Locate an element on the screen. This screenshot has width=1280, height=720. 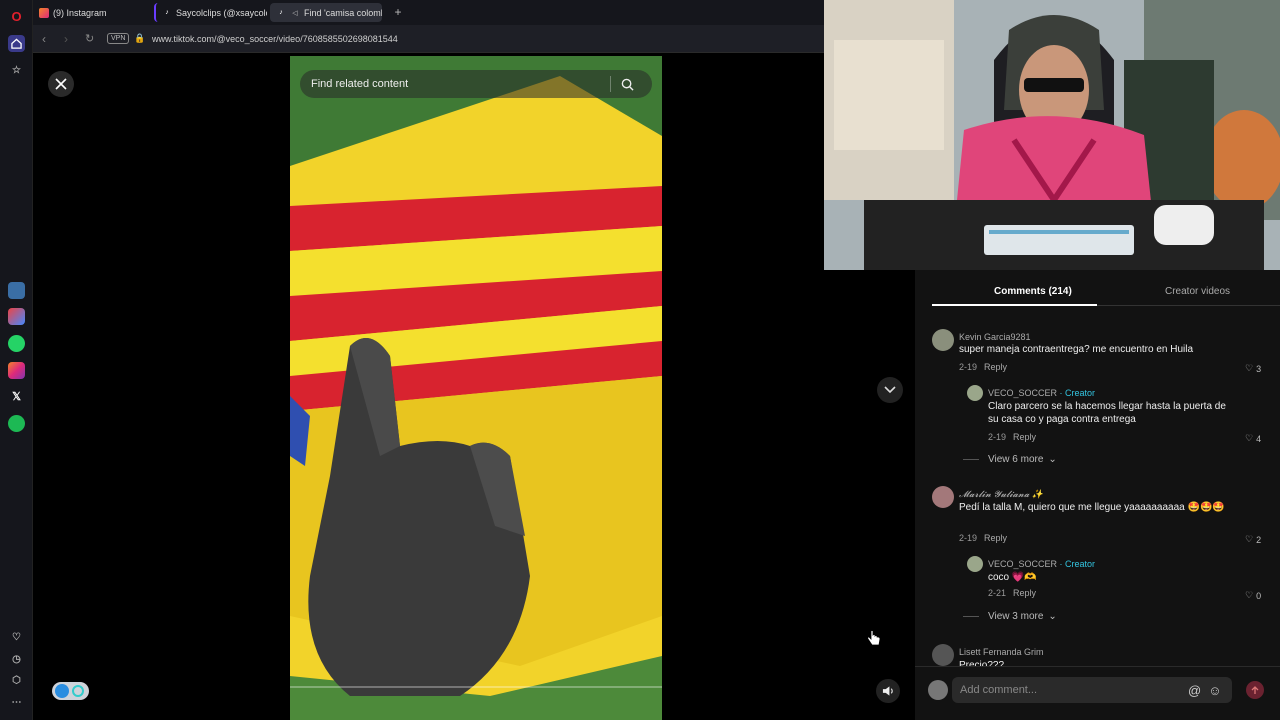
home-icon is located at coordinates (16, 43).